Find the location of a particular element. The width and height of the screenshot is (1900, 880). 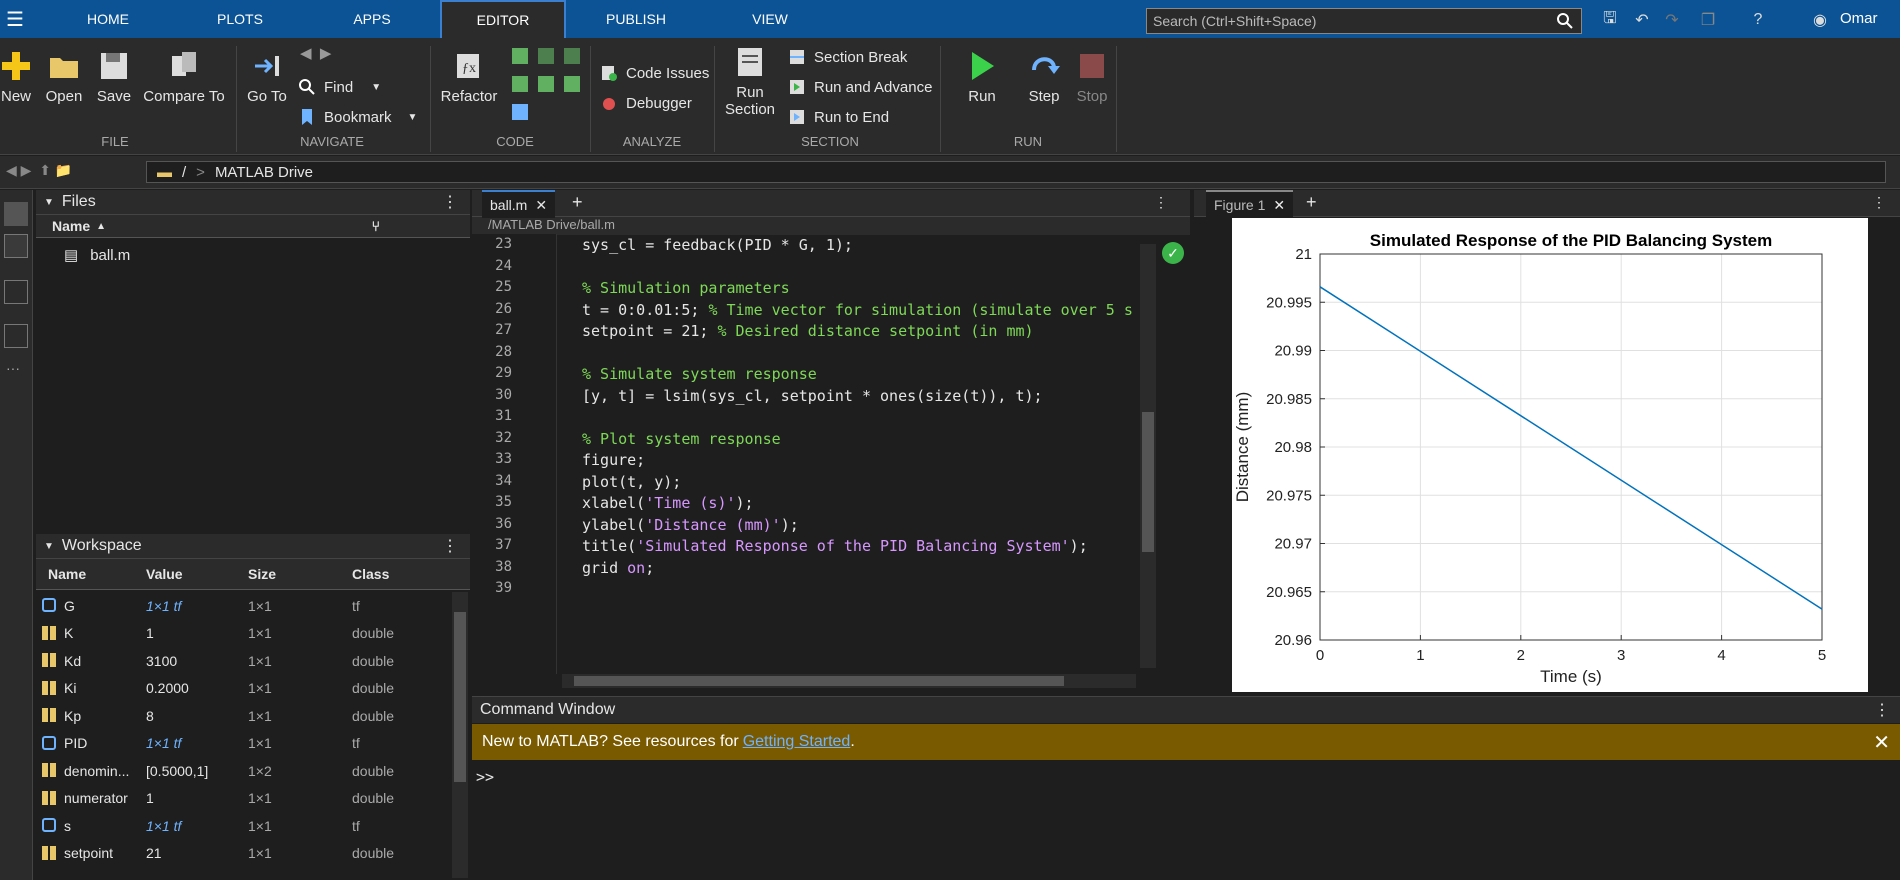

run-button: Run is located at coordinates (982, 77).